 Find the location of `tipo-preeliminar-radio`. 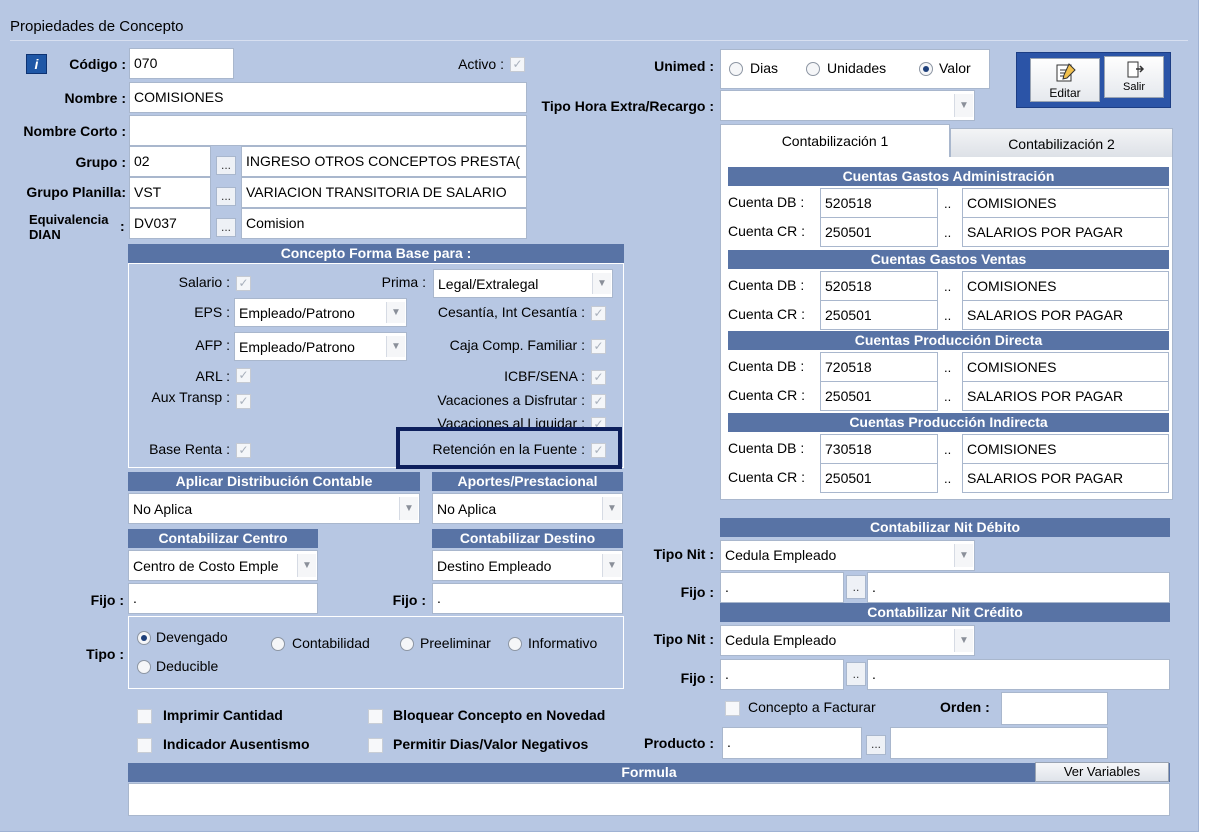

tipo-preeliminar-radio is located at coordinates (407, 644).